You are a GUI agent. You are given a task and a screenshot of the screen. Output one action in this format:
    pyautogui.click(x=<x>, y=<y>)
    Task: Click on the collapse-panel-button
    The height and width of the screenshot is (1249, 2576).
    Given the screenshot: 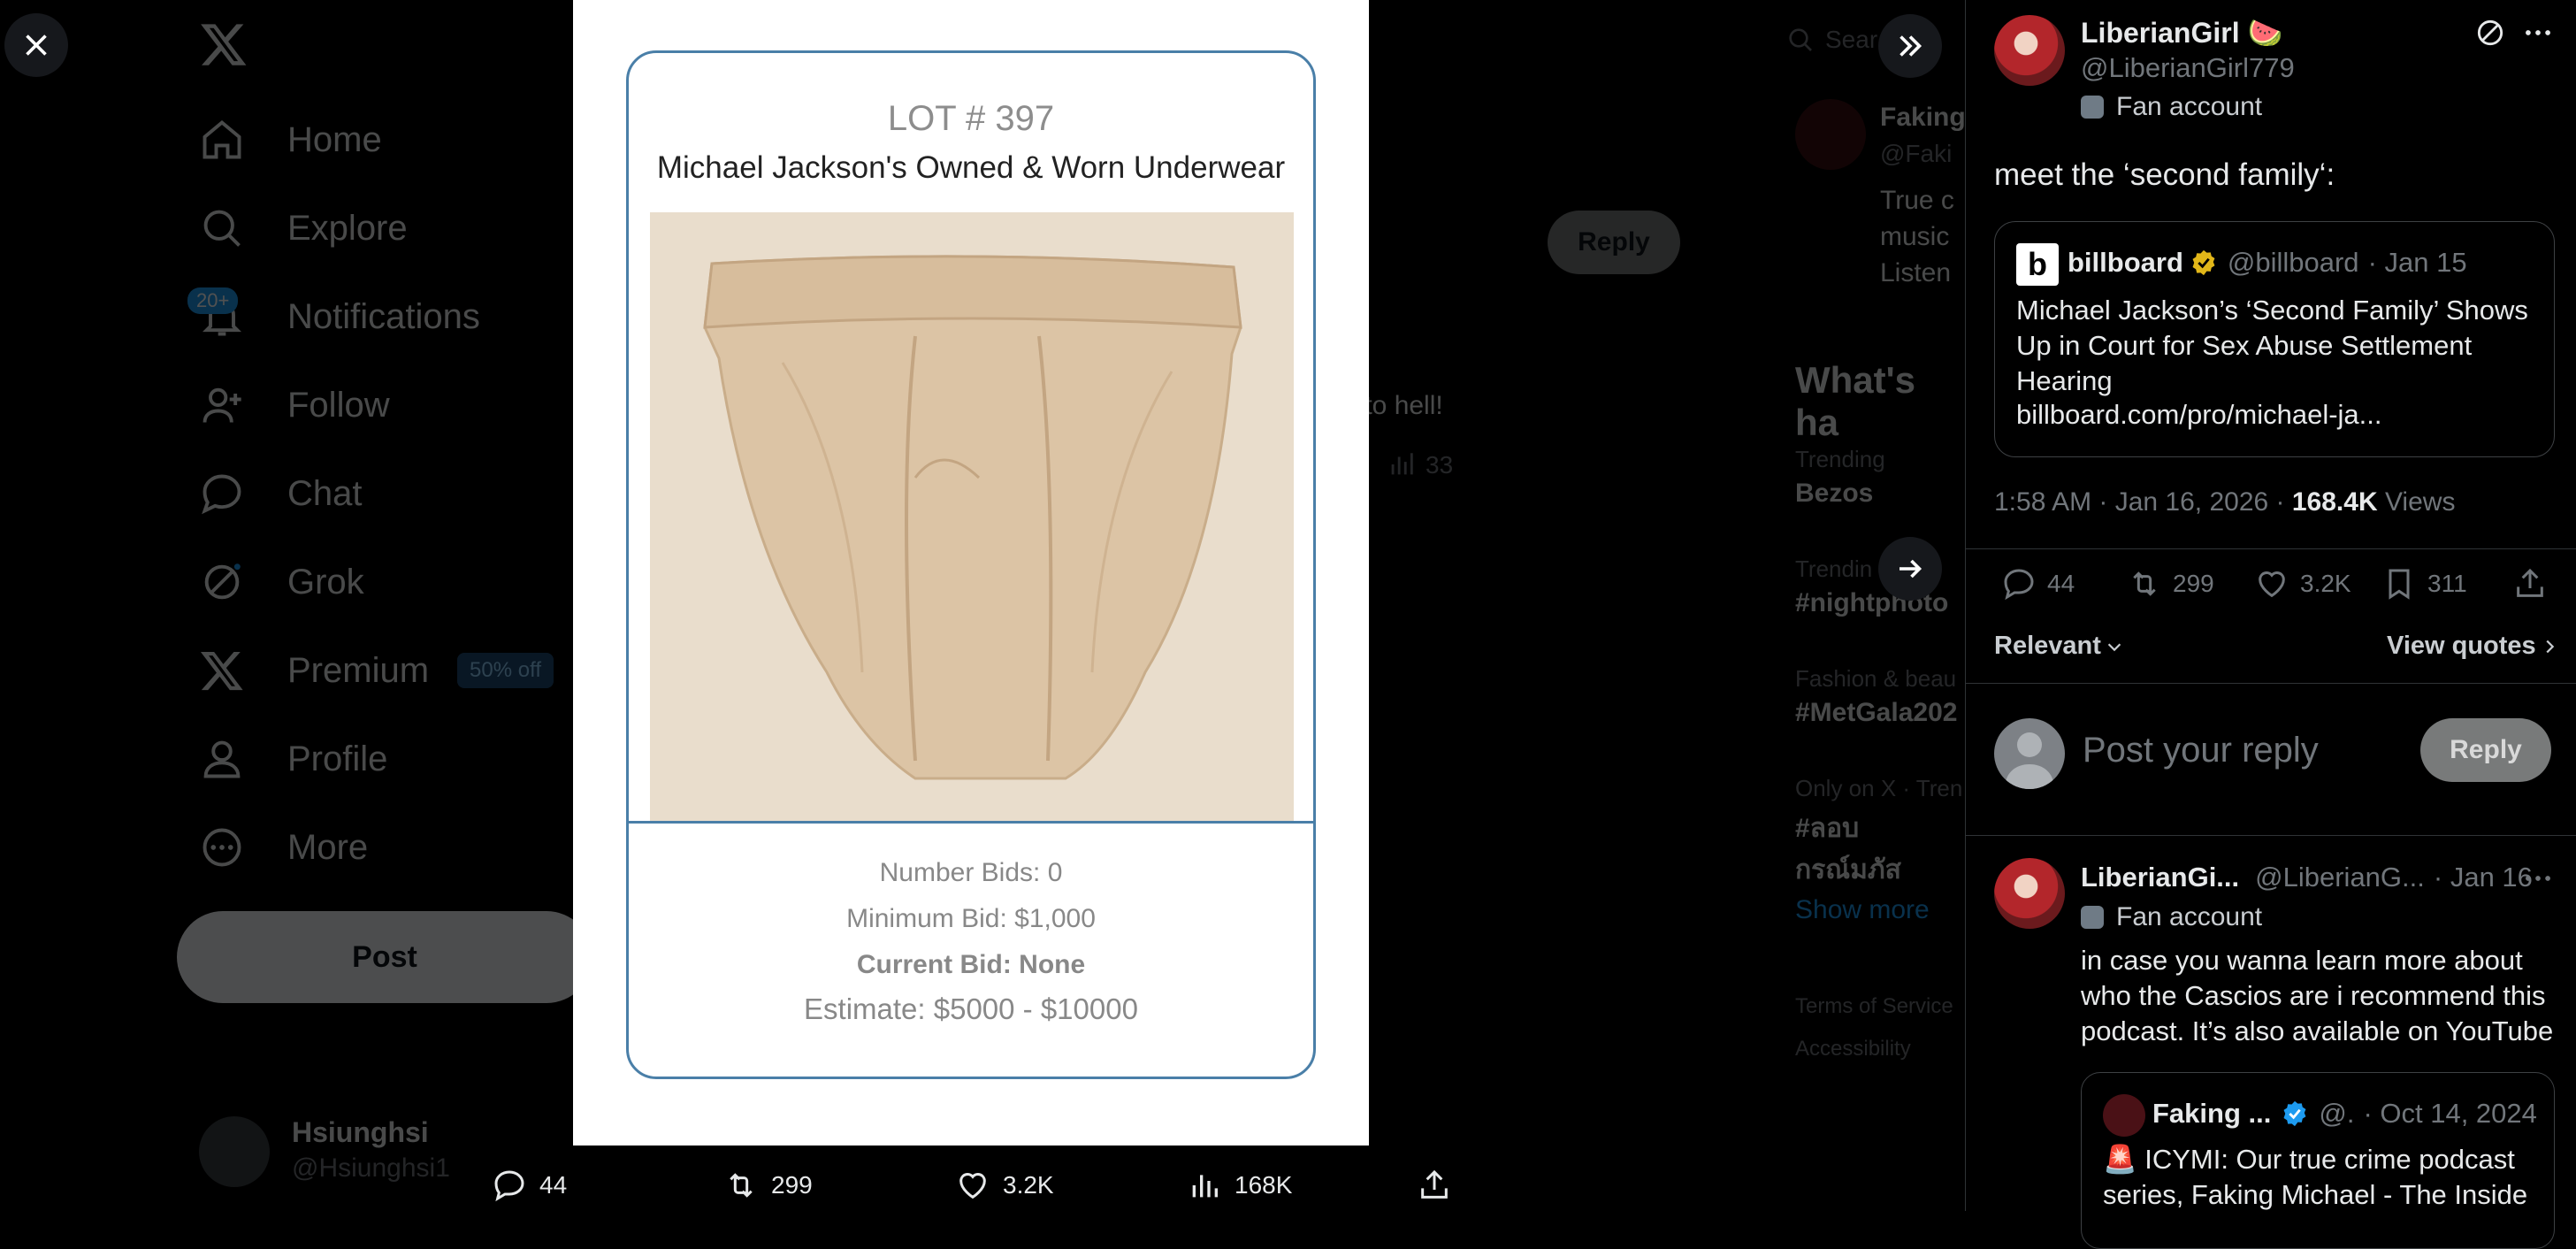 What is the action you would take?
    pyautogui.click(x=1910, y=46)
    